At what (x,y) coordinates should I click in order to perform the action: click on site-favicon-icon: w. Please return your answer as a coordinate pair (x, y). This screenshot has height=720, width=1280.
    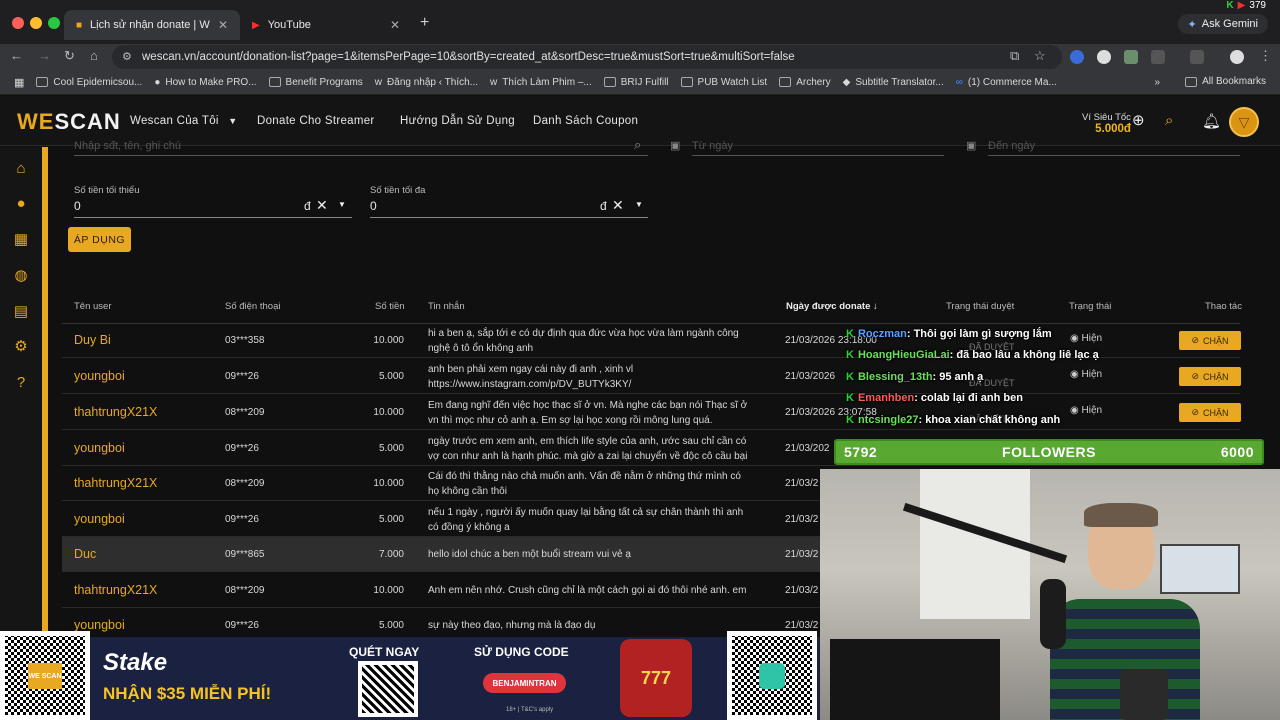
    Looking at the image, I should click on (494, 82).